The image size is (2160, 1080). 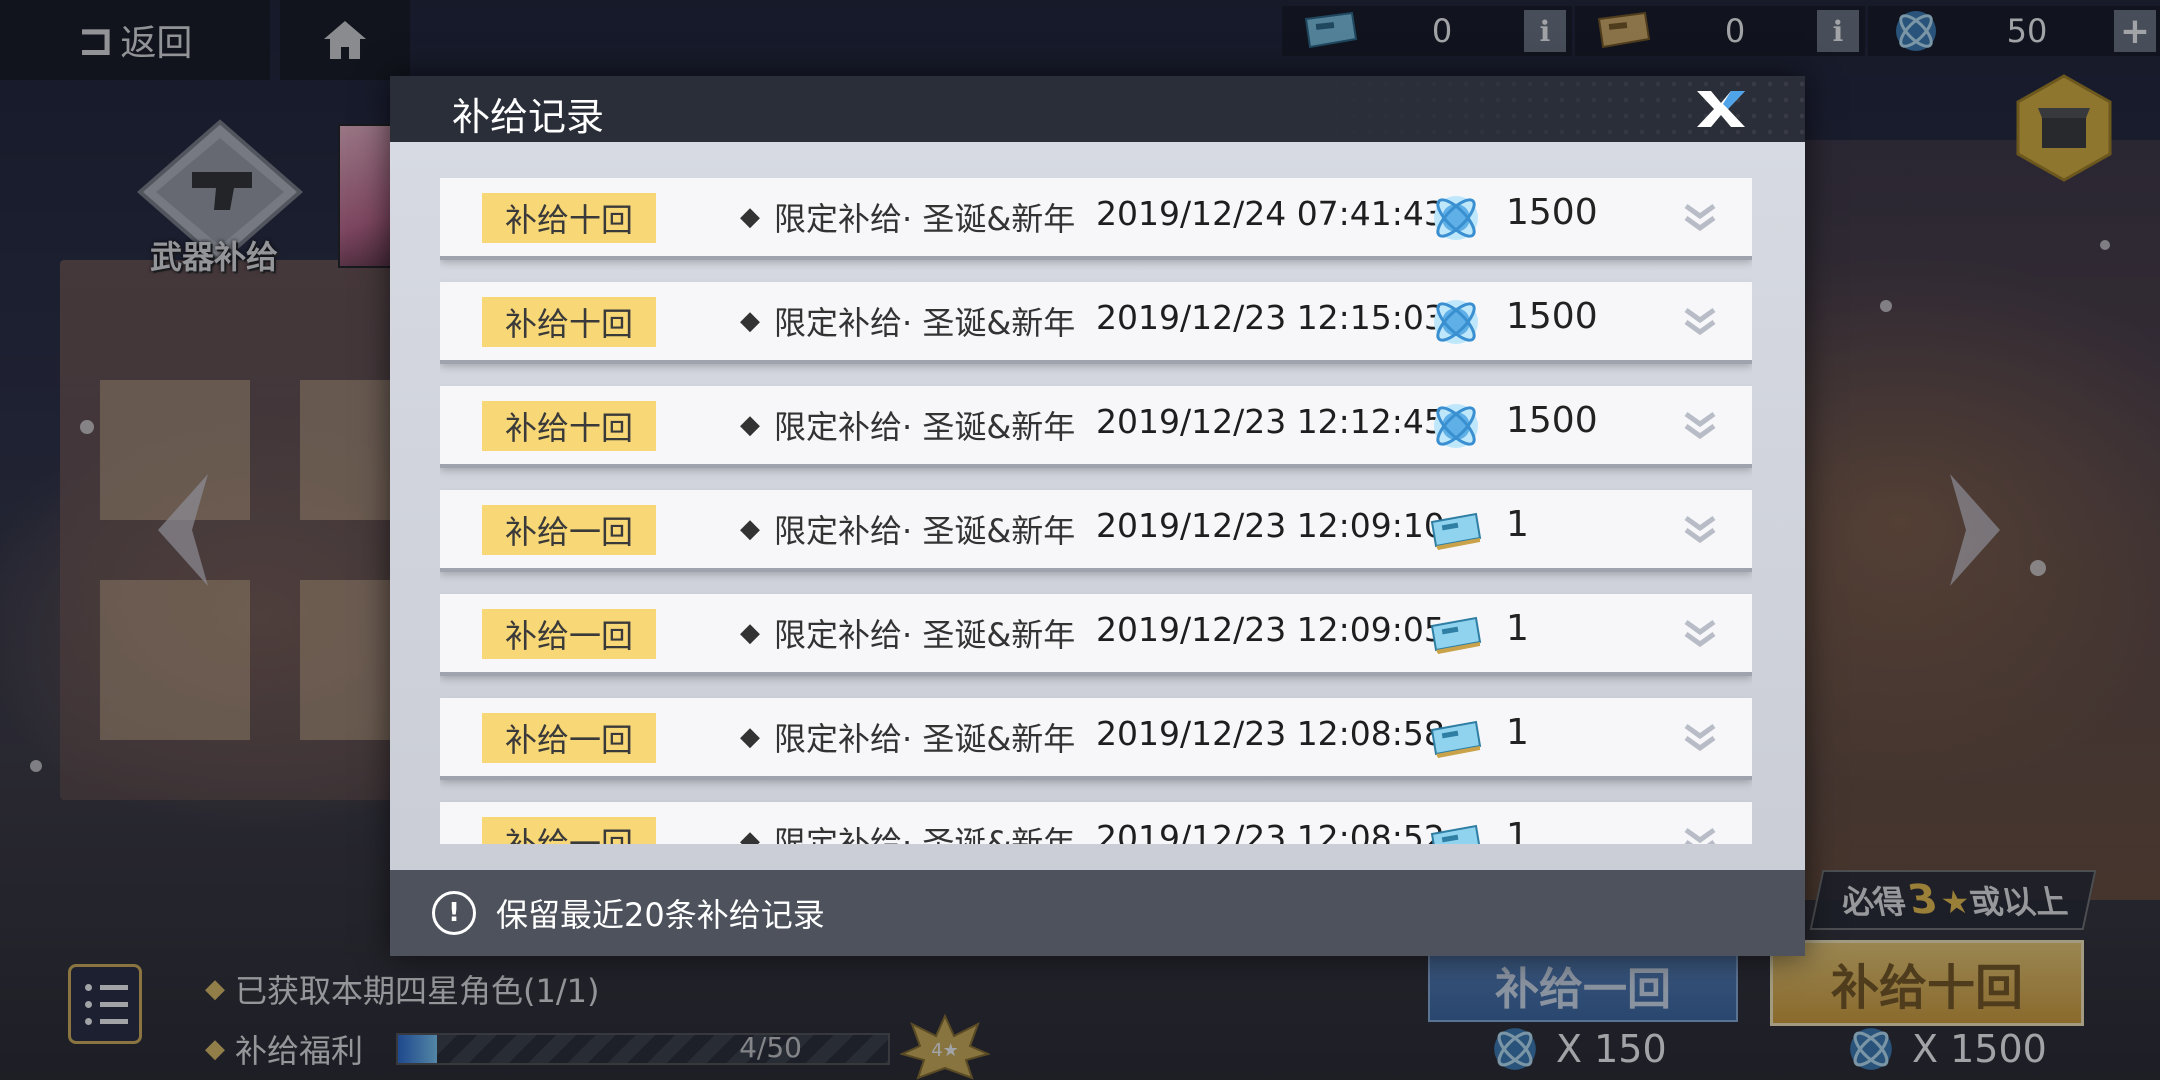 I want to click on record-row: 补给十回 ◆ 限定补给· 圣诞&新年 2019/12/23 12:12:45 1500, so click(x=1096, y=425).